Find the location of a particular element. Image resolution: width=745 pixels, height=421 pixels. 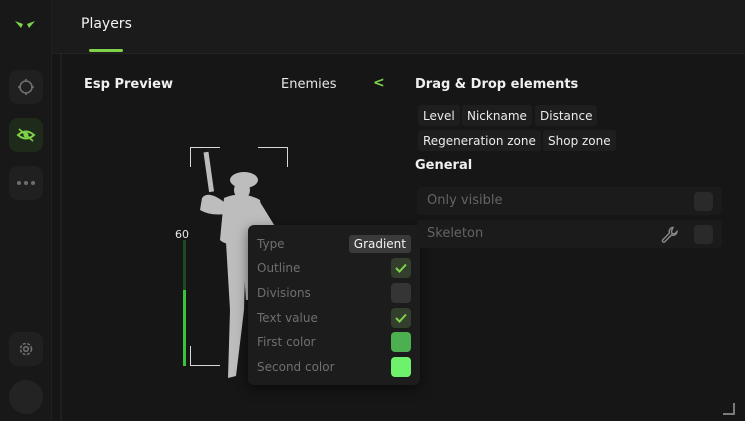

health-value: 60 is located at coordinates (182, 234).